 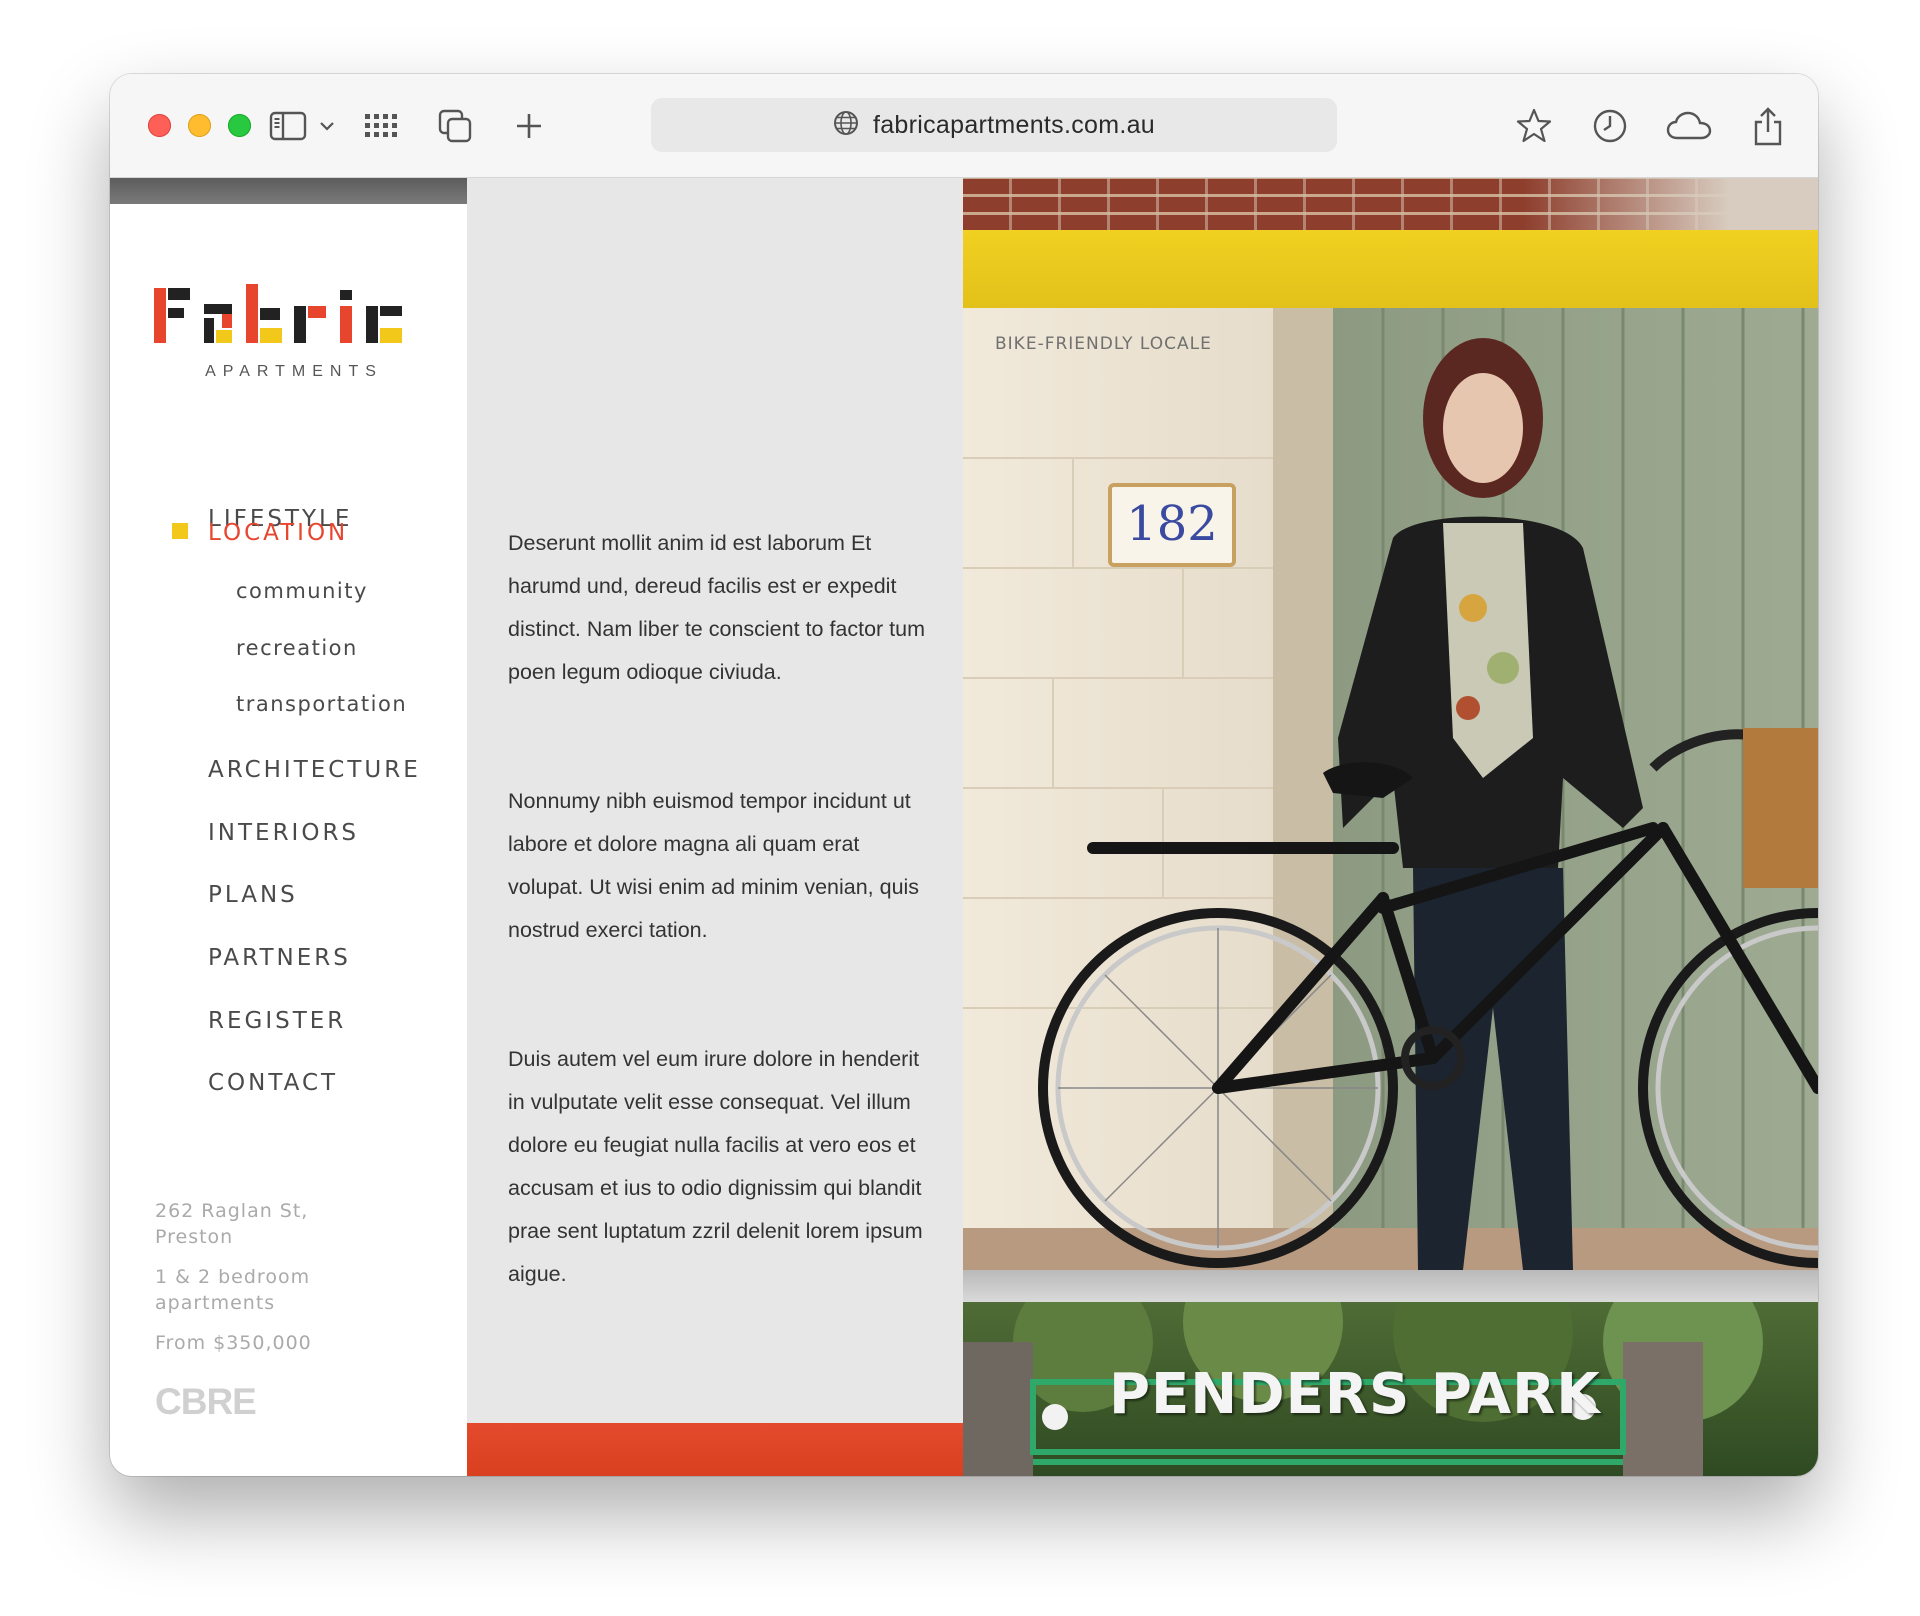 What do you see at coordinates (233, 1343) in the screenshot?
I see `price-text: From $350,000` at bounding box center [233, 1343].